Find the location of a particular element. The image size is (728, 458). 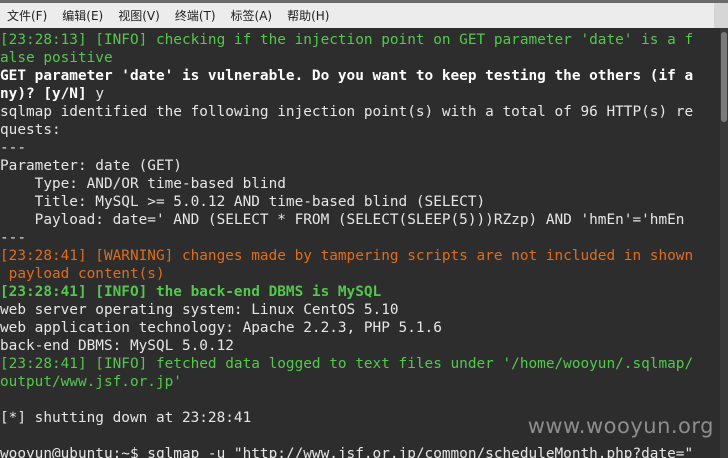

menu-bar: 文件(F) 编辑(E) 视图(V) 终端(T) 标签(A) 帮助(H) is located at coordinates (364, 14).